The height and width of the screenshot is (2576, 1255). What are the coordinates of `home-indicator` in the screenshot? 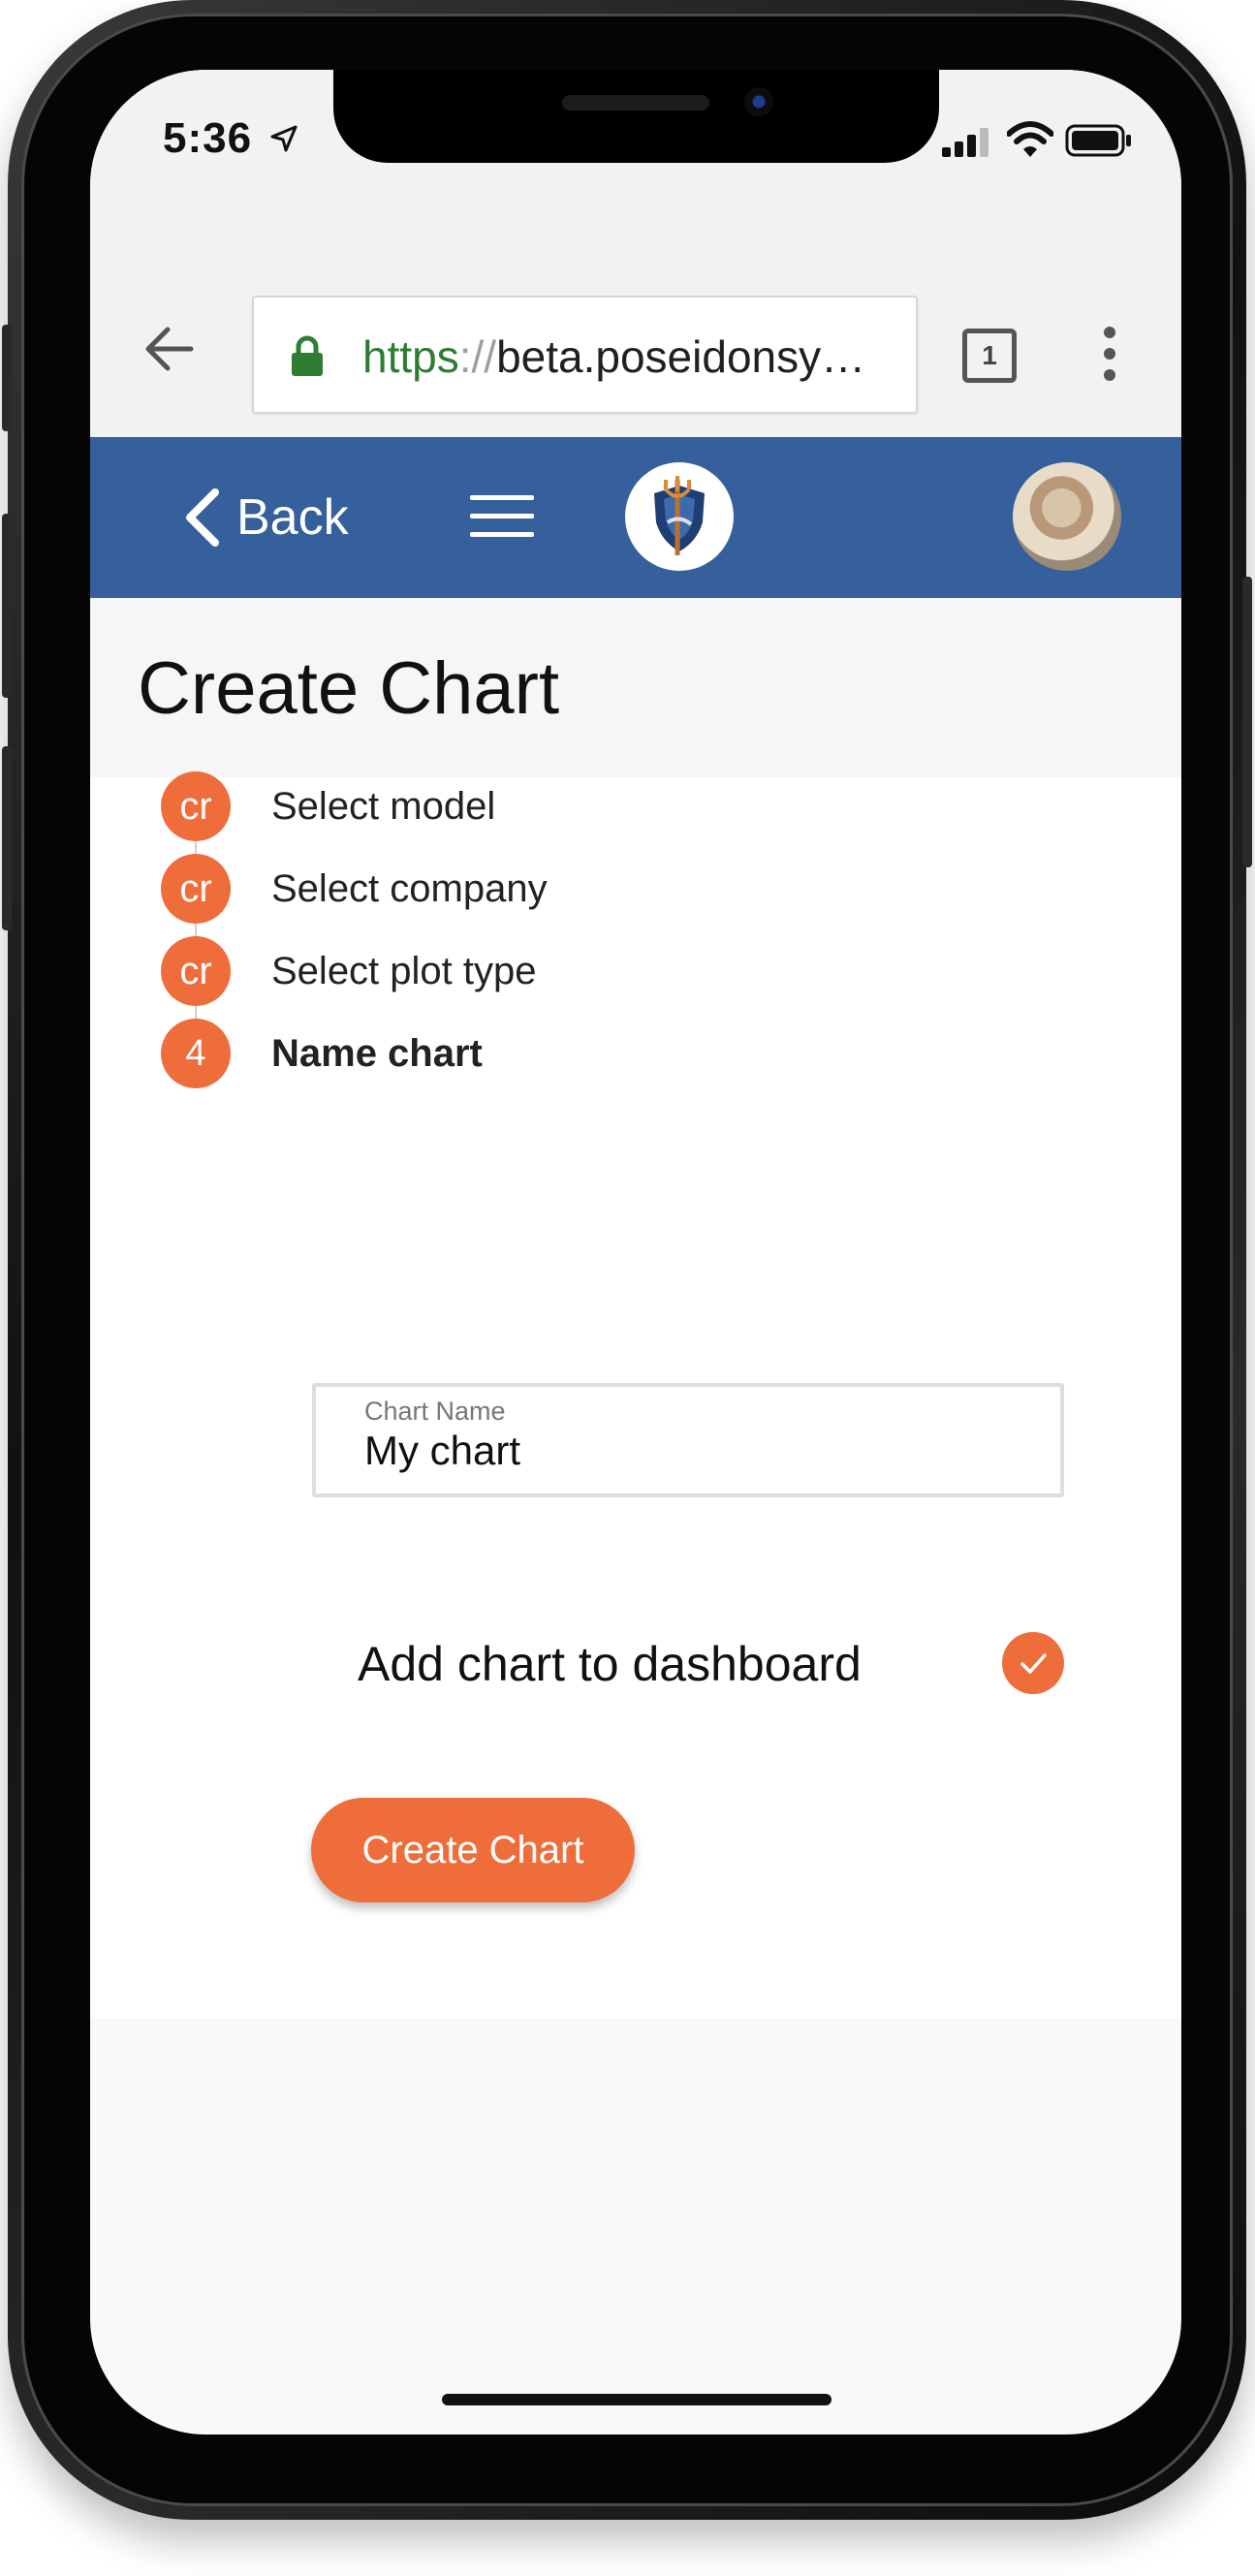 It's located at (636, 2399).